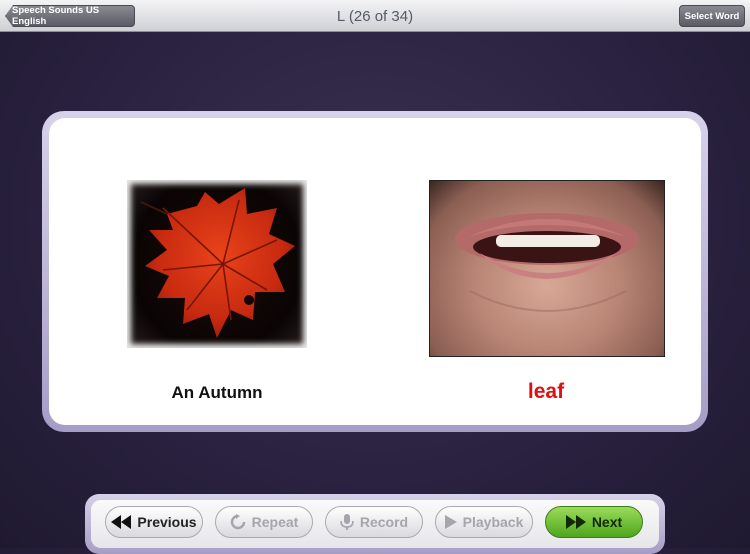 The image size is (750, 554). I want to click on left-caption: An Autumn, so click(217, 392).